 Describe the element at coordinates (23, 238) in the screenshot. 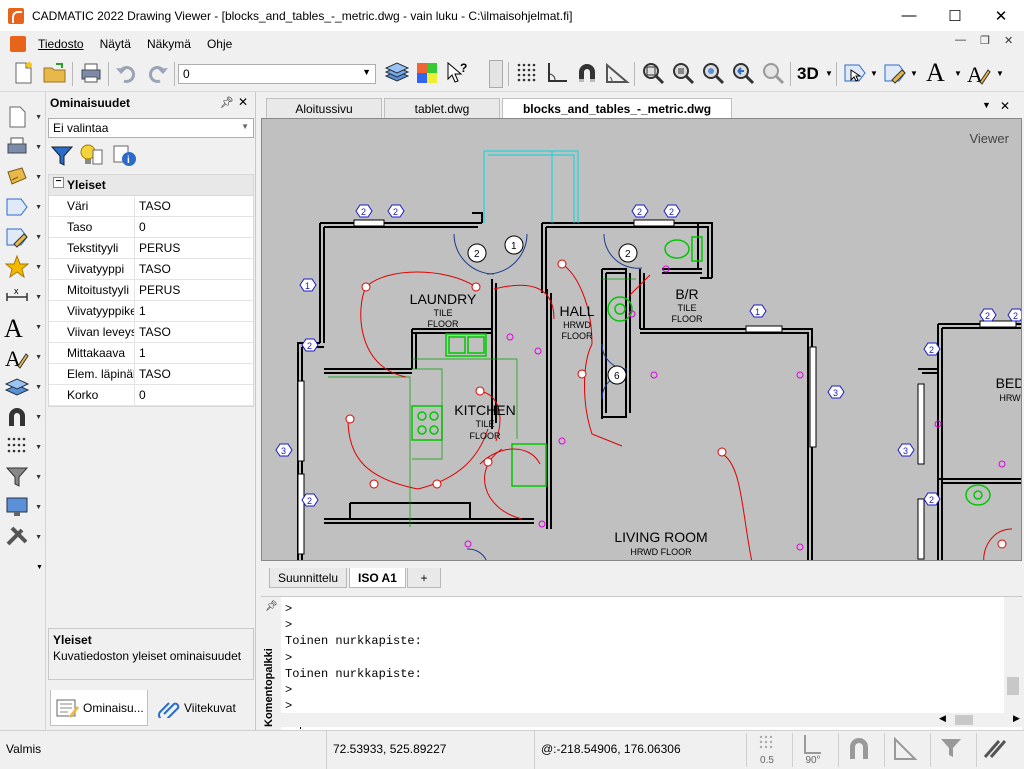

I see `left-tool-markup: ▼` at that location.